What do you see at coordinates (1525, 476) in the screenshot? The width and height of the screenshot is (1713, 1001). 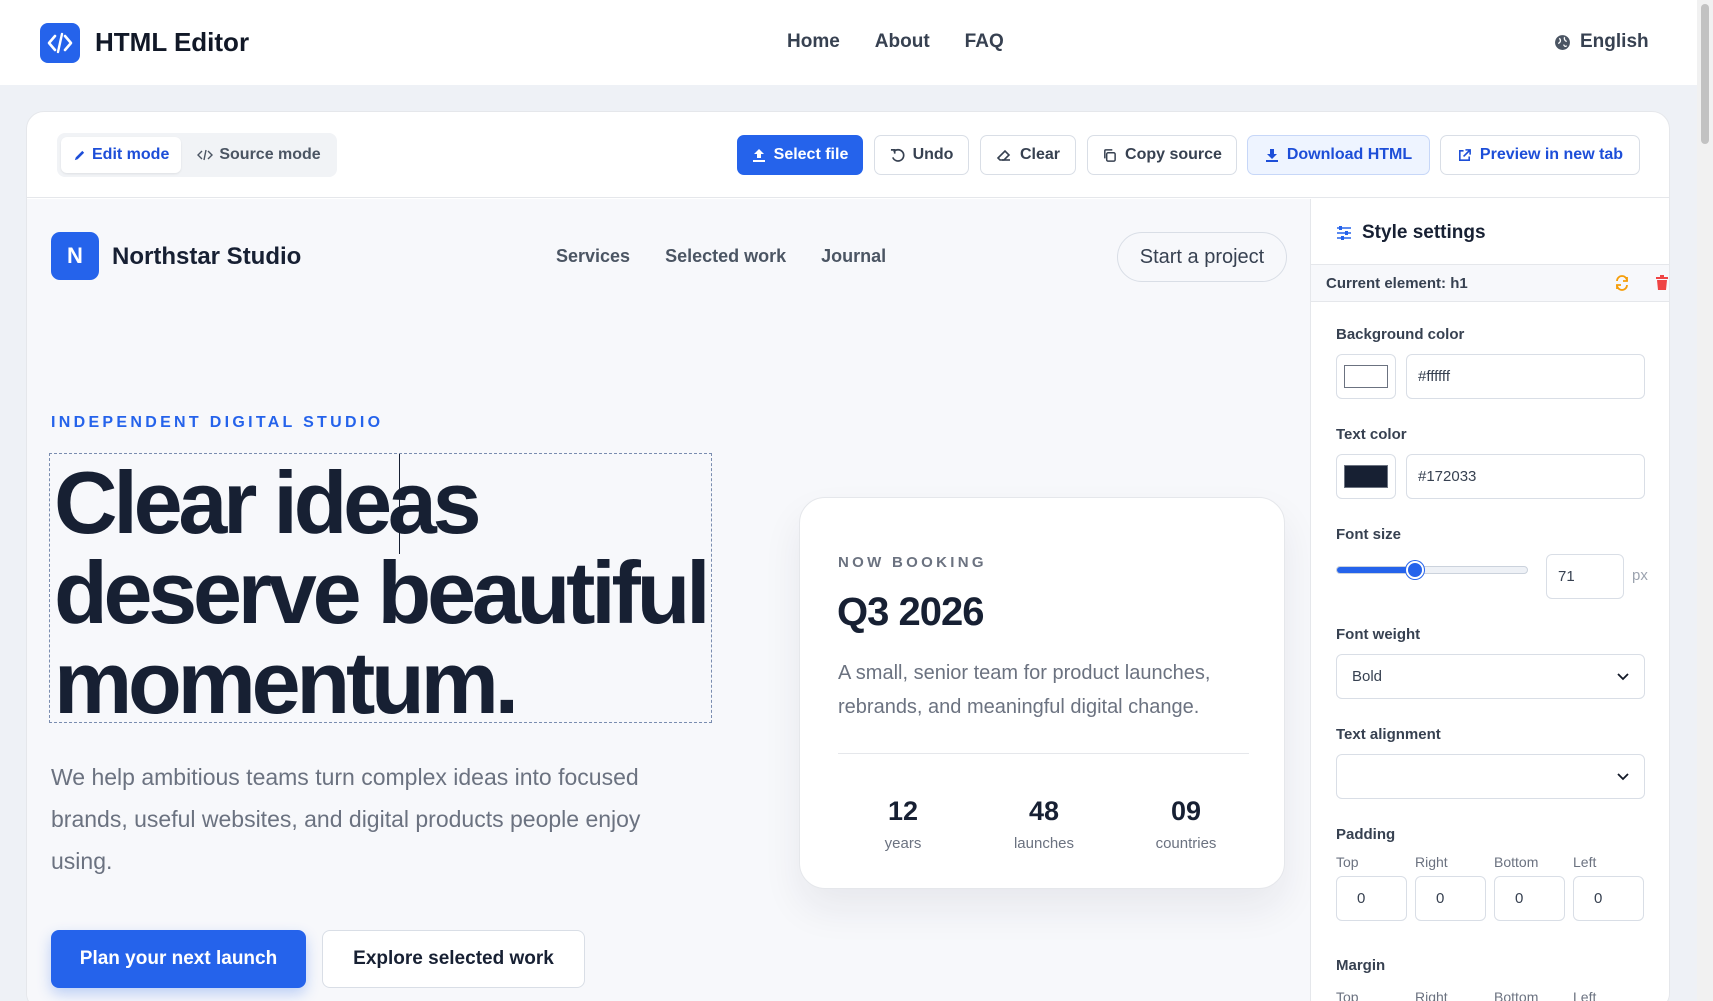 I see `text-color-input: #172033` at bounding box center [1525, 476].